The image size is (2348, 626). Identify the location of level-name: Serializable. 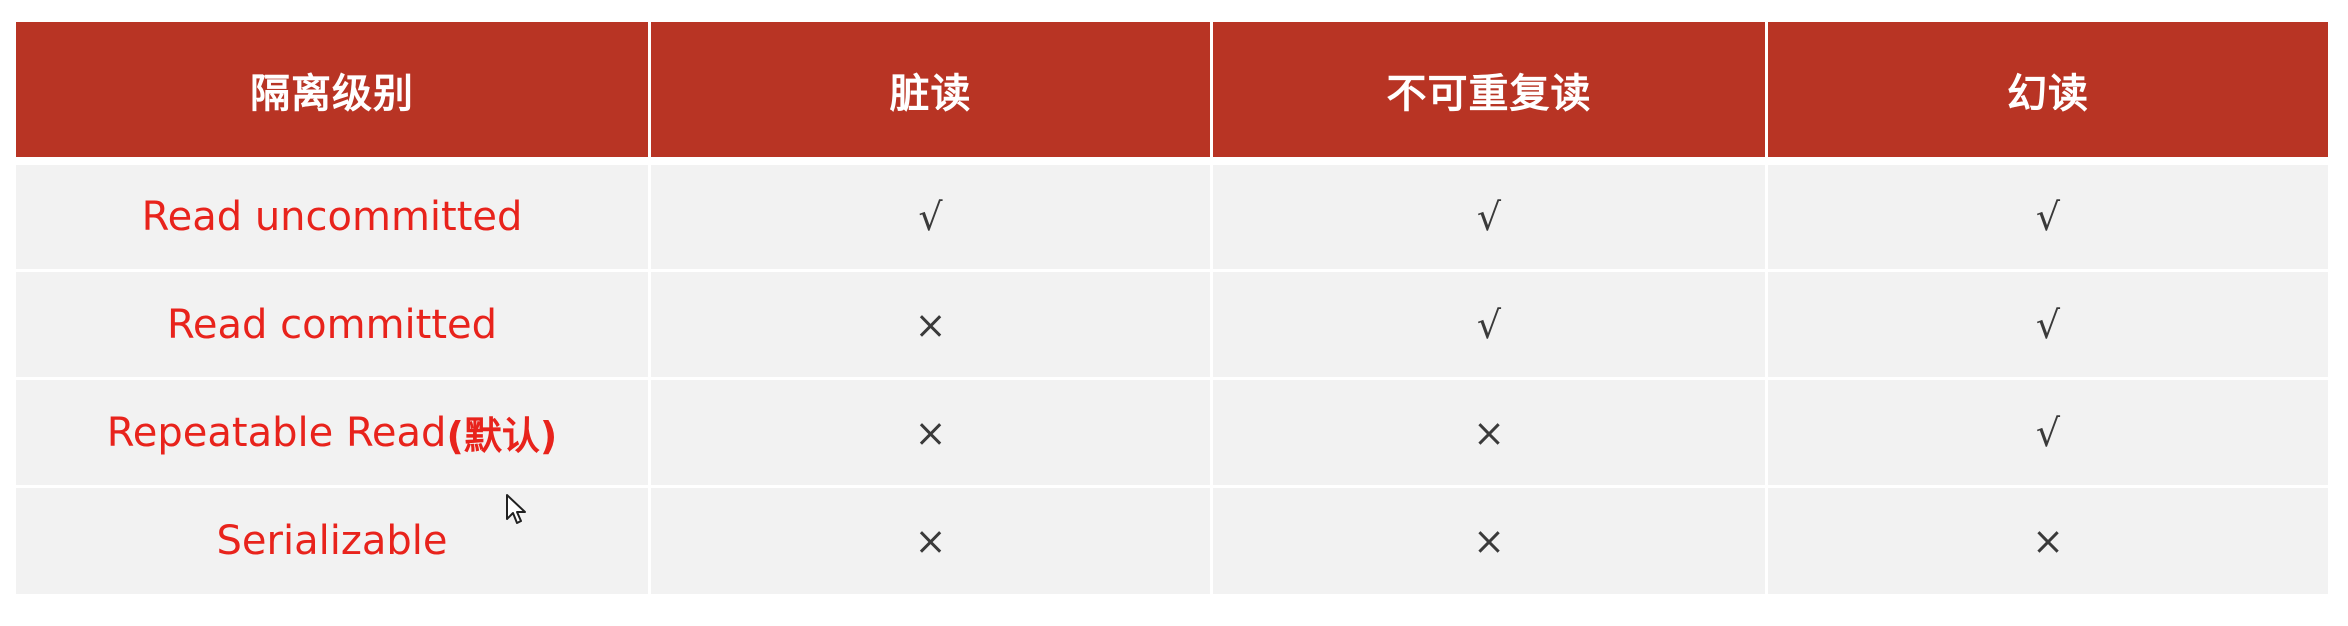
(332, 541).